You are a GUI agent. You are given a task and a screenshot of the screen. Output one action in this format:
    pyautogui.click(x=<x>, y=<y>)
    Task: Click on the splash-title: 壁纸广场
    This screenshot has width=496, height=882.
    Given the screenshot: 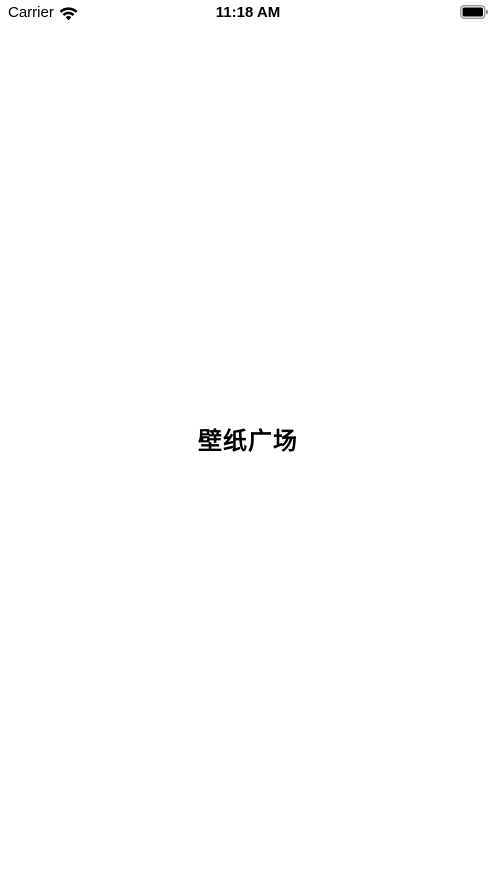 What is the action you would take?
    pyautogui.click(x=248, y=441)
    